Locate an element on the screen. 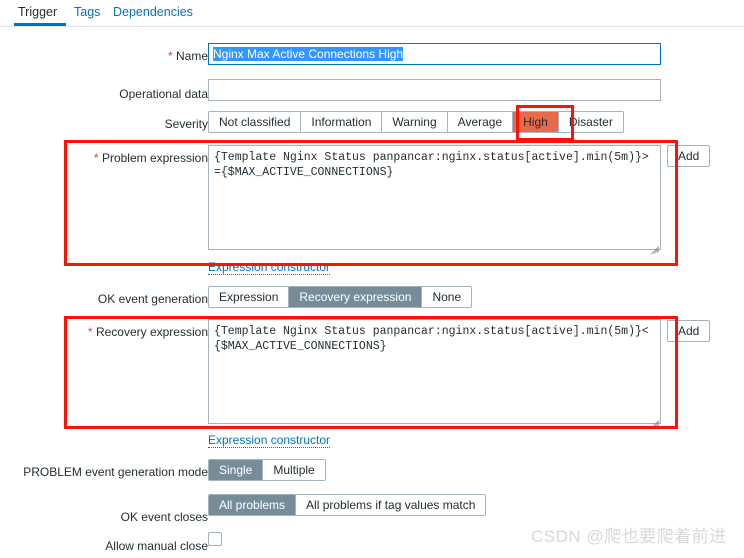 The image size is (744, 558). recovery-expression-label: * Recovery expression is located at coordinates (147, 332).